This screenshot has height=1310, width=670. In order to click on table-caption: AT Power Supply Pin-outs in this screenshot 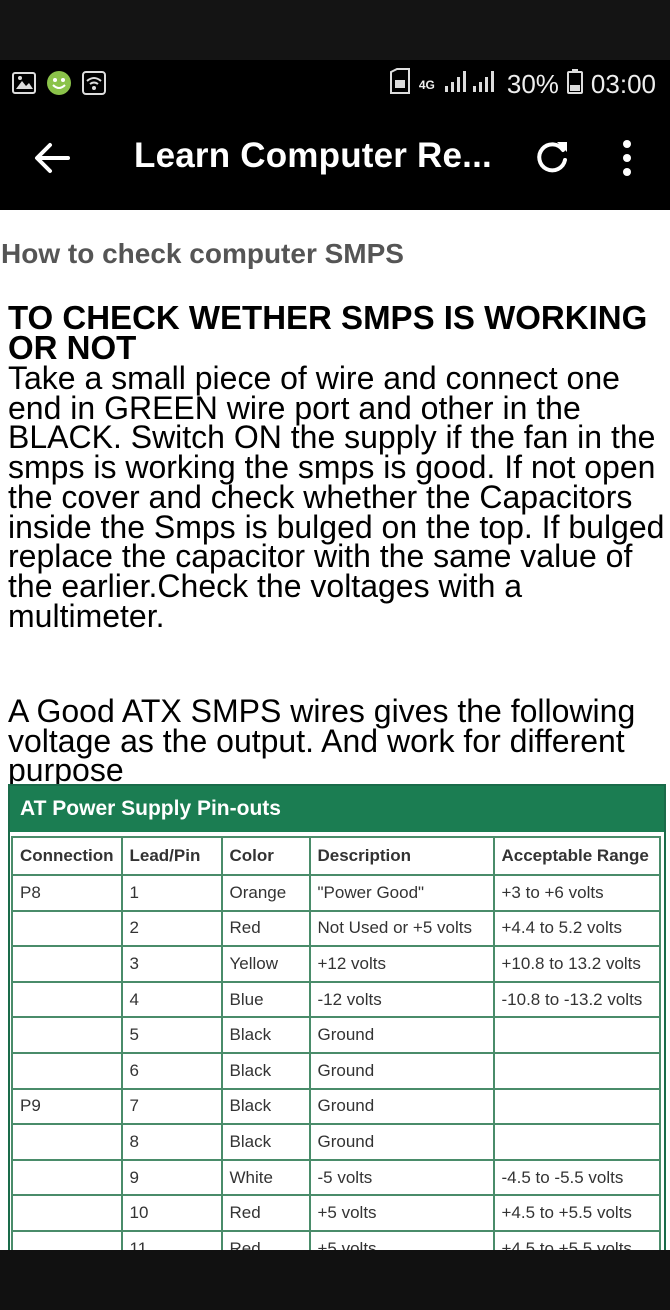, I will do `click(337, 809)`.